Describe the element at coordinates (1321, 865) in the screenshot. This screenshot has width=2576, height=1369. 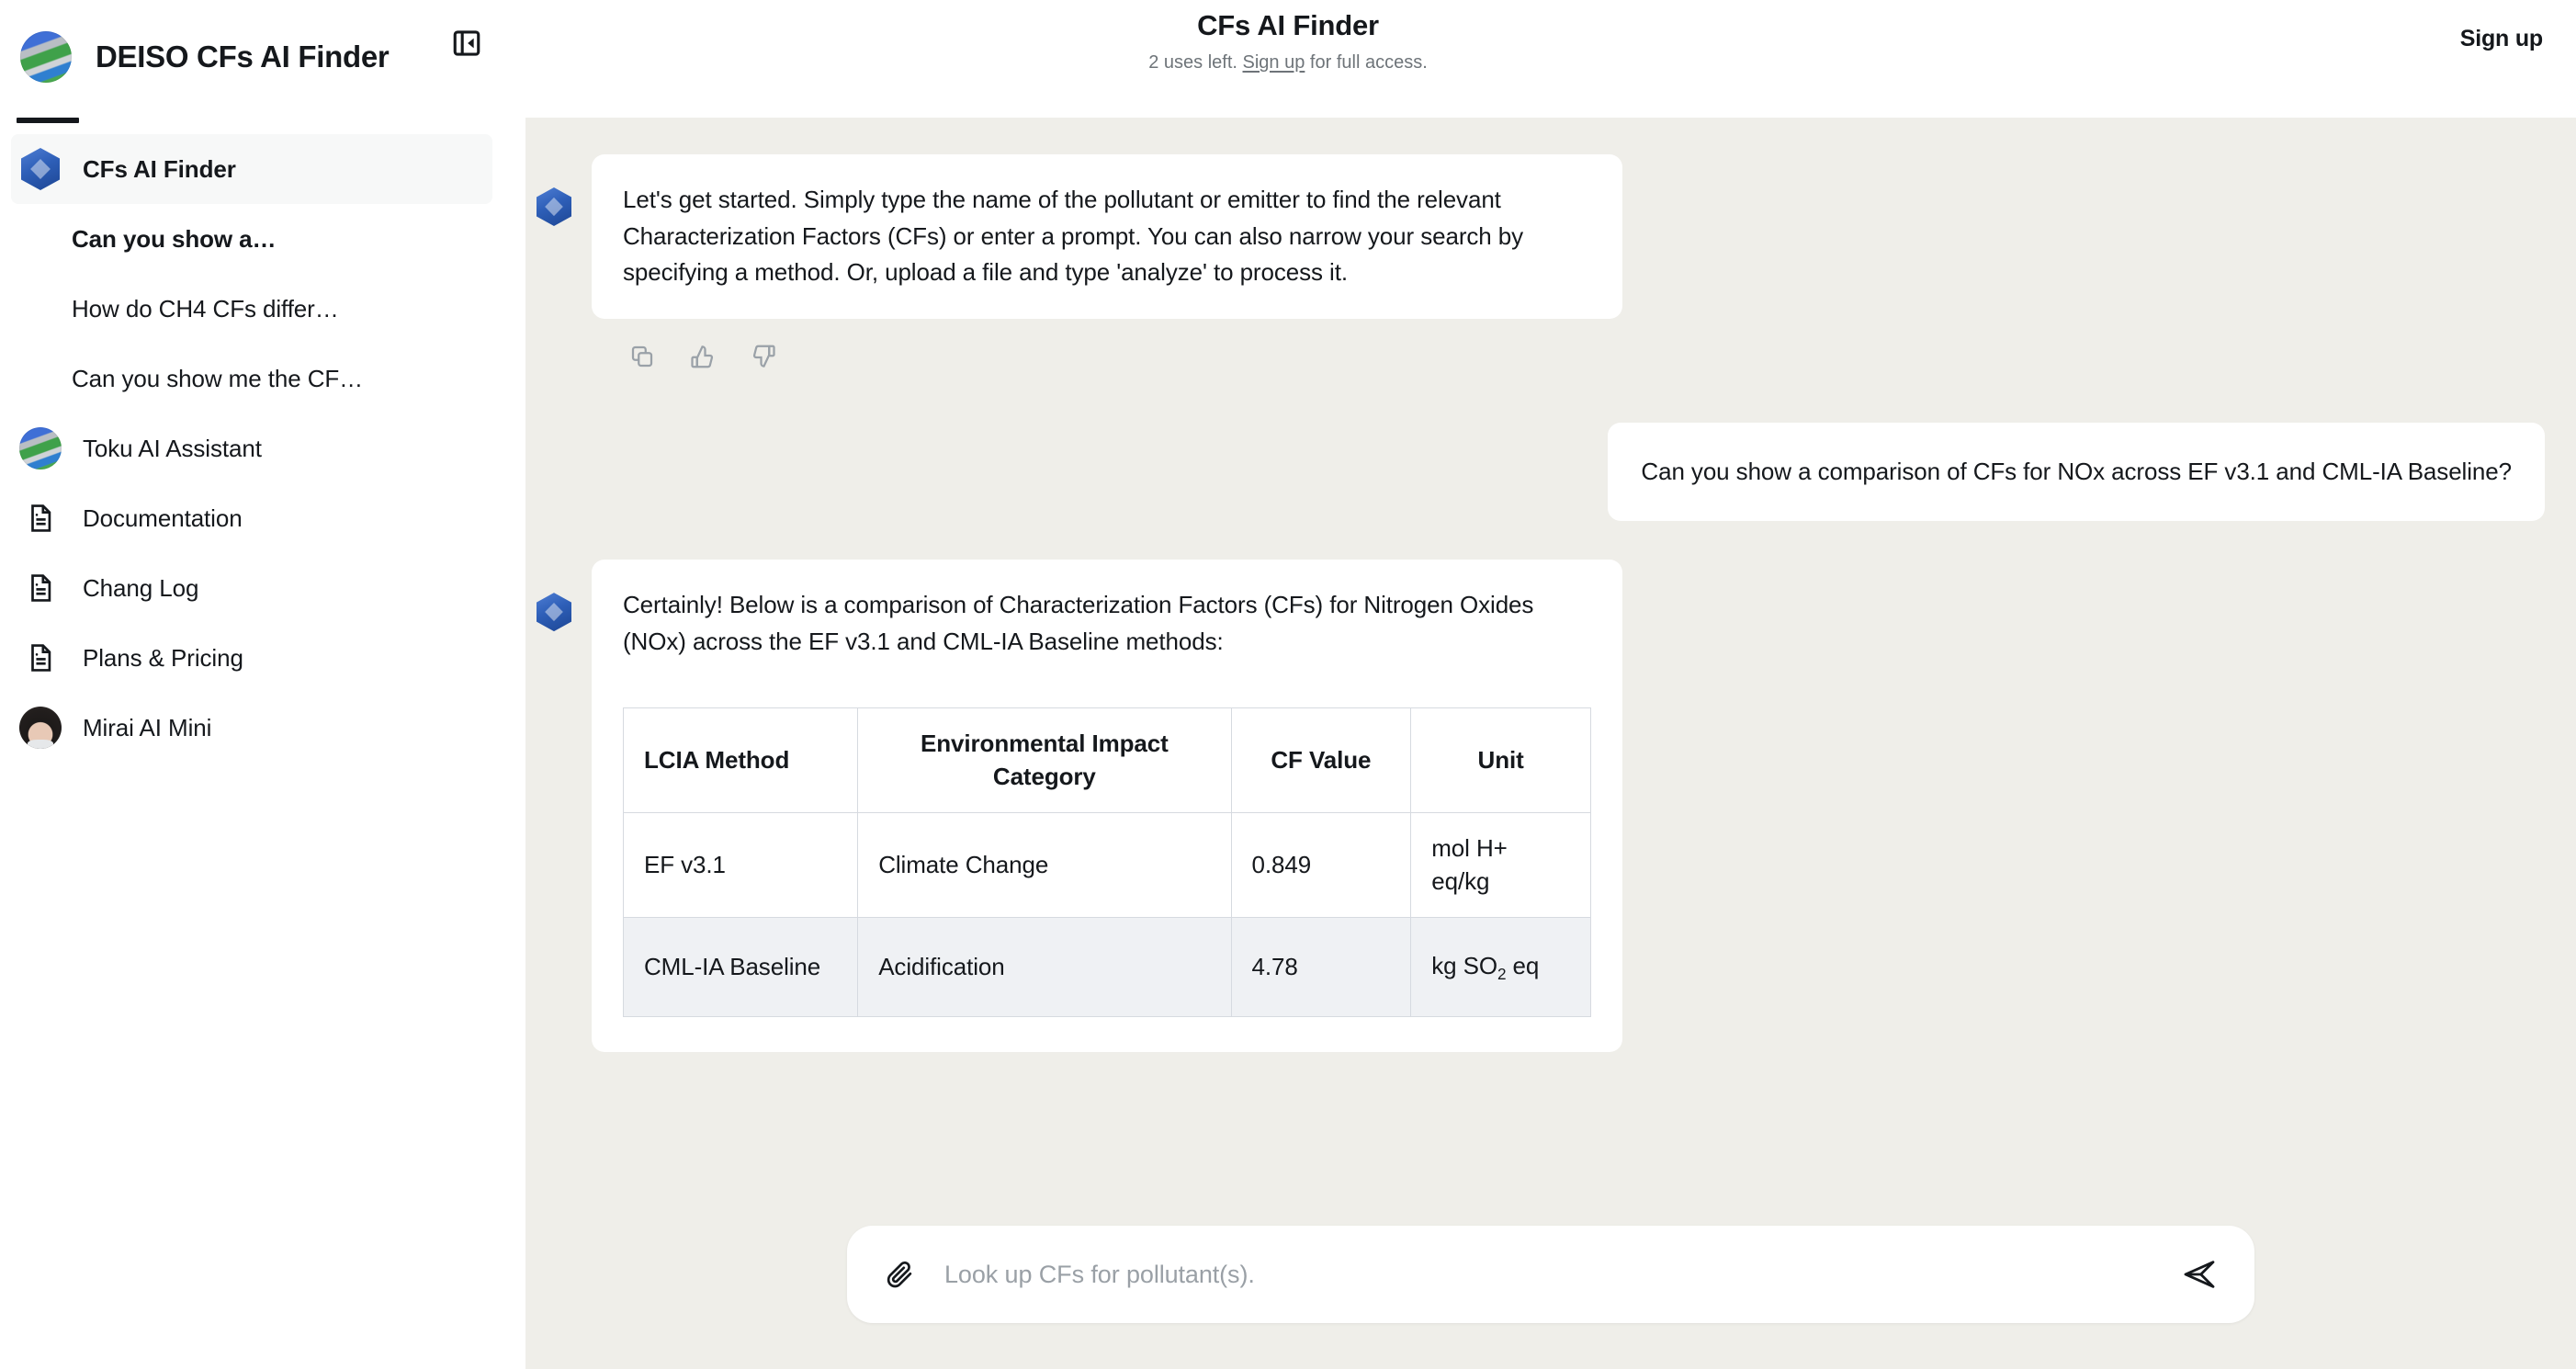
I see `cell-cf-value: 0.849` at that location.